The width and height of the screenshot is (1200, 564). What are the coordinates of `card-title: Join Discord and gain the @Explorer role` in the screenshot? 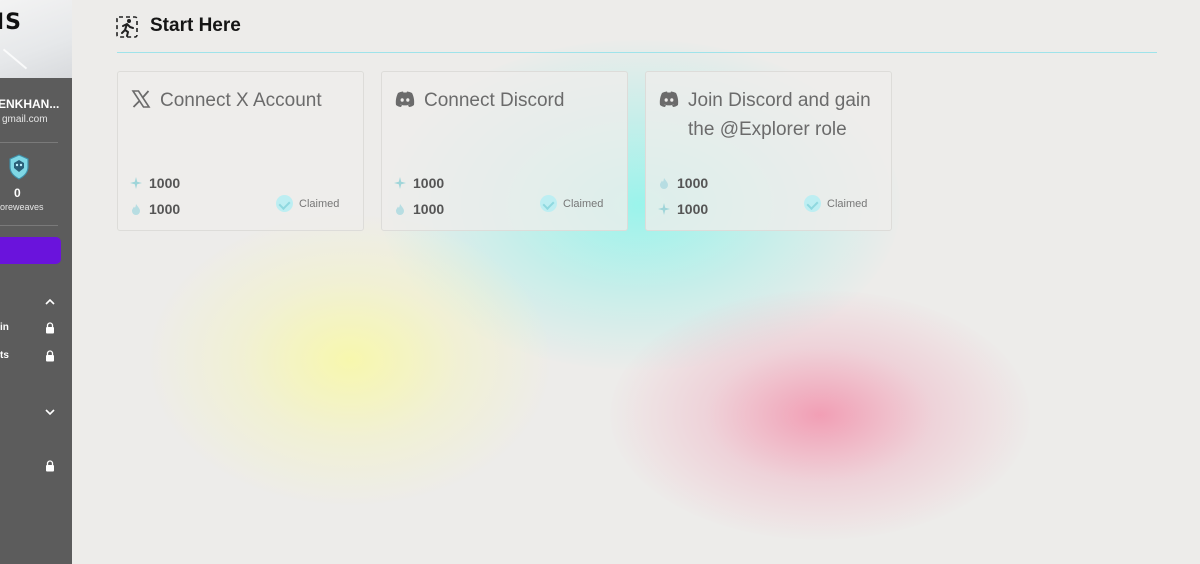 It's located at (779, 115).